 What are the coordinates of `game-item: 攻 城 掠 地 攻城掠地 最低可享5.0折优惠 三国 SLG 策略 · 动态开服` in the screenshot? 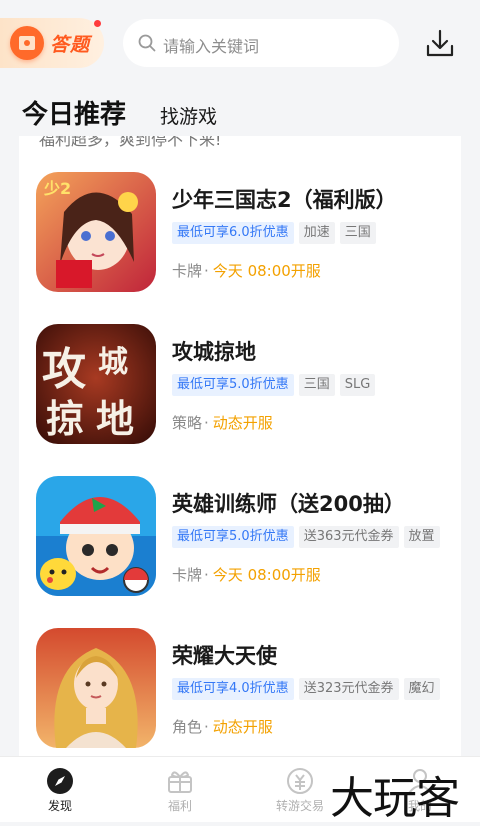 It's located at (246, 385).